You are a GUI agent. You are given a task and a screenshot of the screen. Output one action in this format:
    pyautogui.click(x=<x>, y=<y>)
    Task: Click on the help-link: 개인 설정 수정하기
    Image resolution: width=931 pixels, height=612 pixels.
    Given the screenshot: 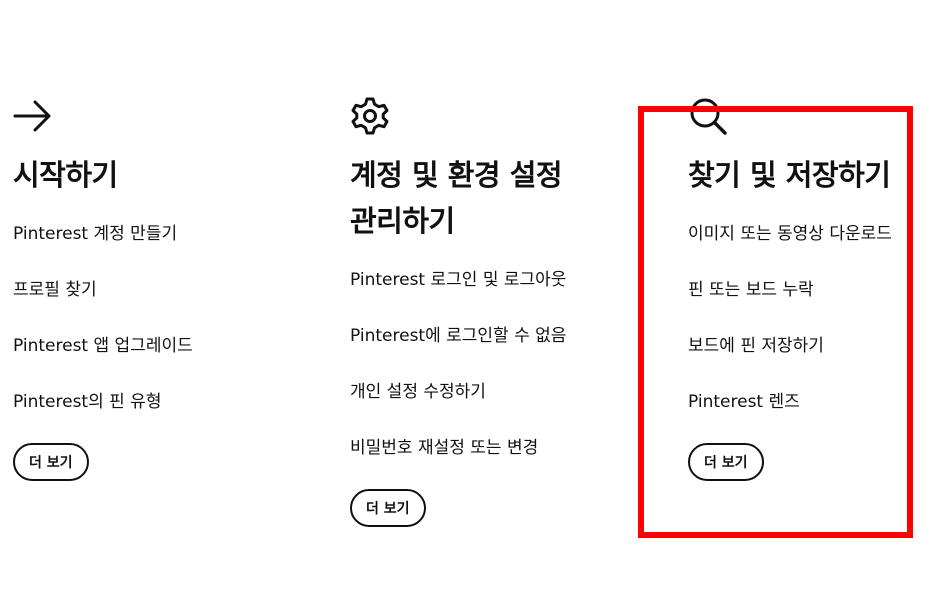 What is the action you would take?
    pyautogui.click(x=458, y=408)
    